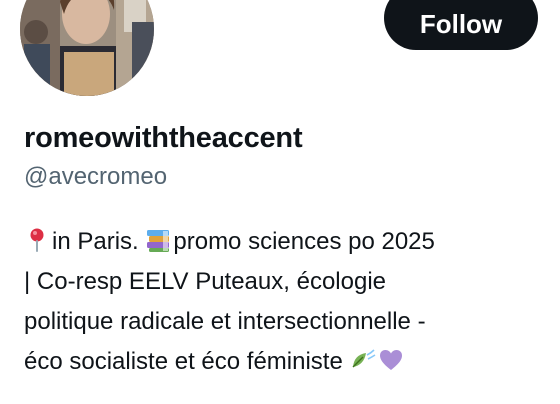 This screenshot has width=560, height=404. I want to click on avatar-photo, so click(87, 48).